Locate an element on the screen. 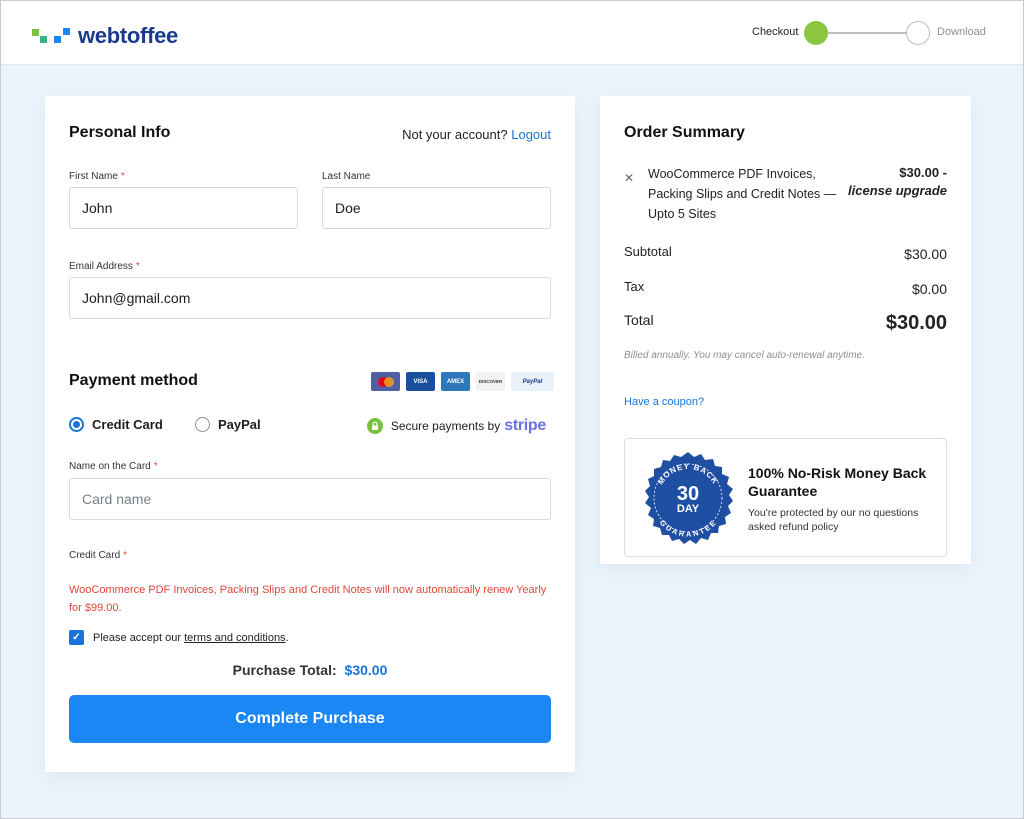 The height and width of the screenshot is (819, 1024). step-checkout-label: Checkout is located at coordinates (775, 32).